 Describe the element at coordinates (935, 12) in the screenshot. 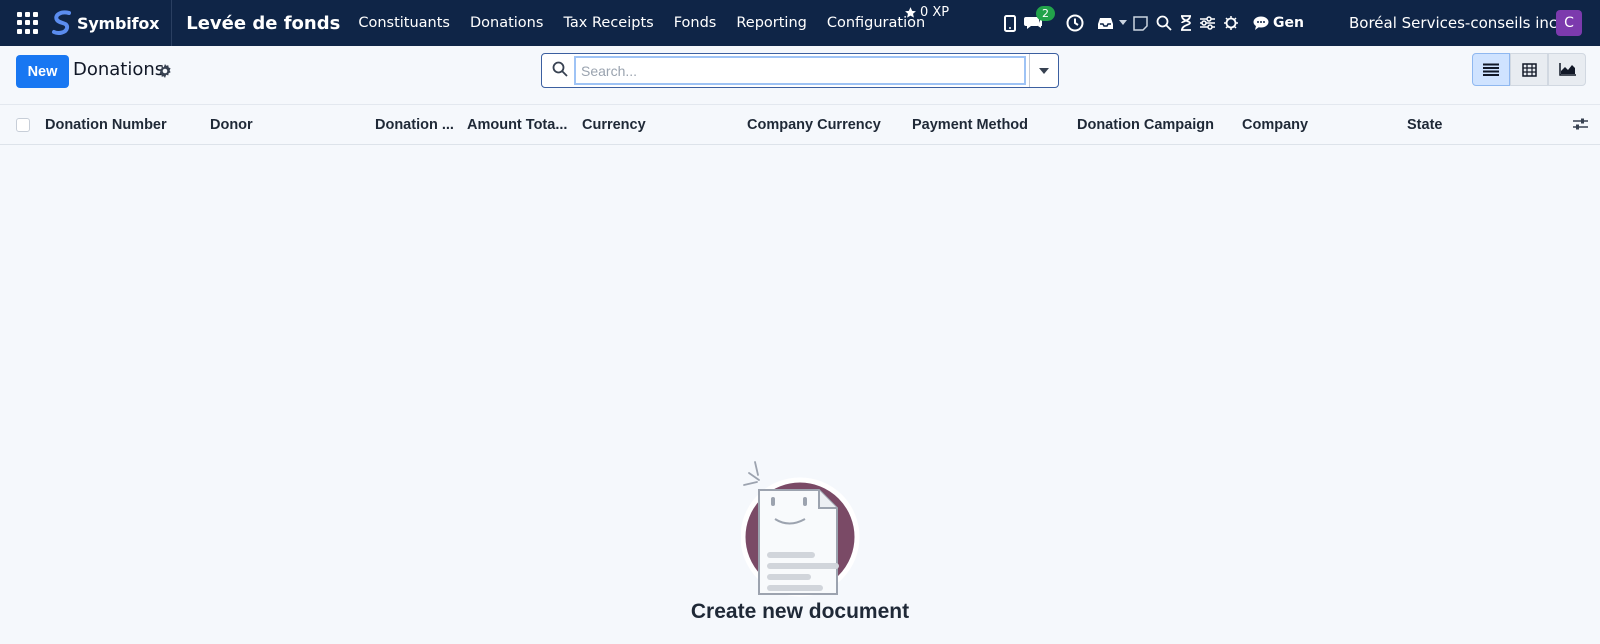

I see `xp-value: 0 XP` at that location.